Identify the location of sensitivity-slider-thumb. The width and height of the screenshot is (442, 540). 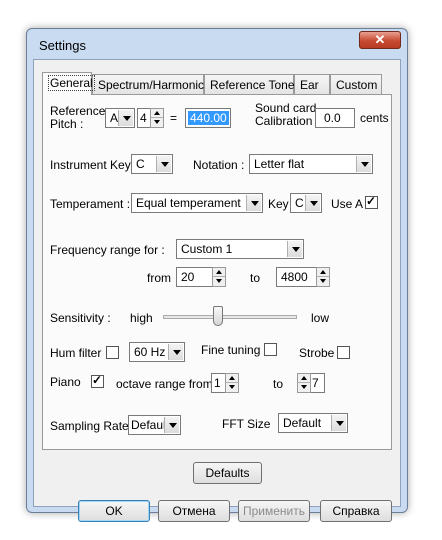
(217, 316).